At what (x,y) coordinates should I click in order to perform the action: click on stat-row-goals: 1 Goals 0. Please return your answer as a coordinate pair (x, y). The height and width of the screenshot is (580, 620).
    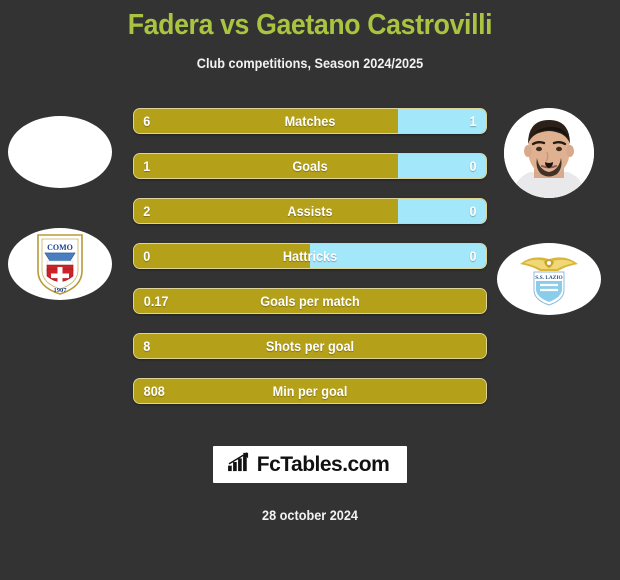
    Looking at the image, I should click on (310, 166).